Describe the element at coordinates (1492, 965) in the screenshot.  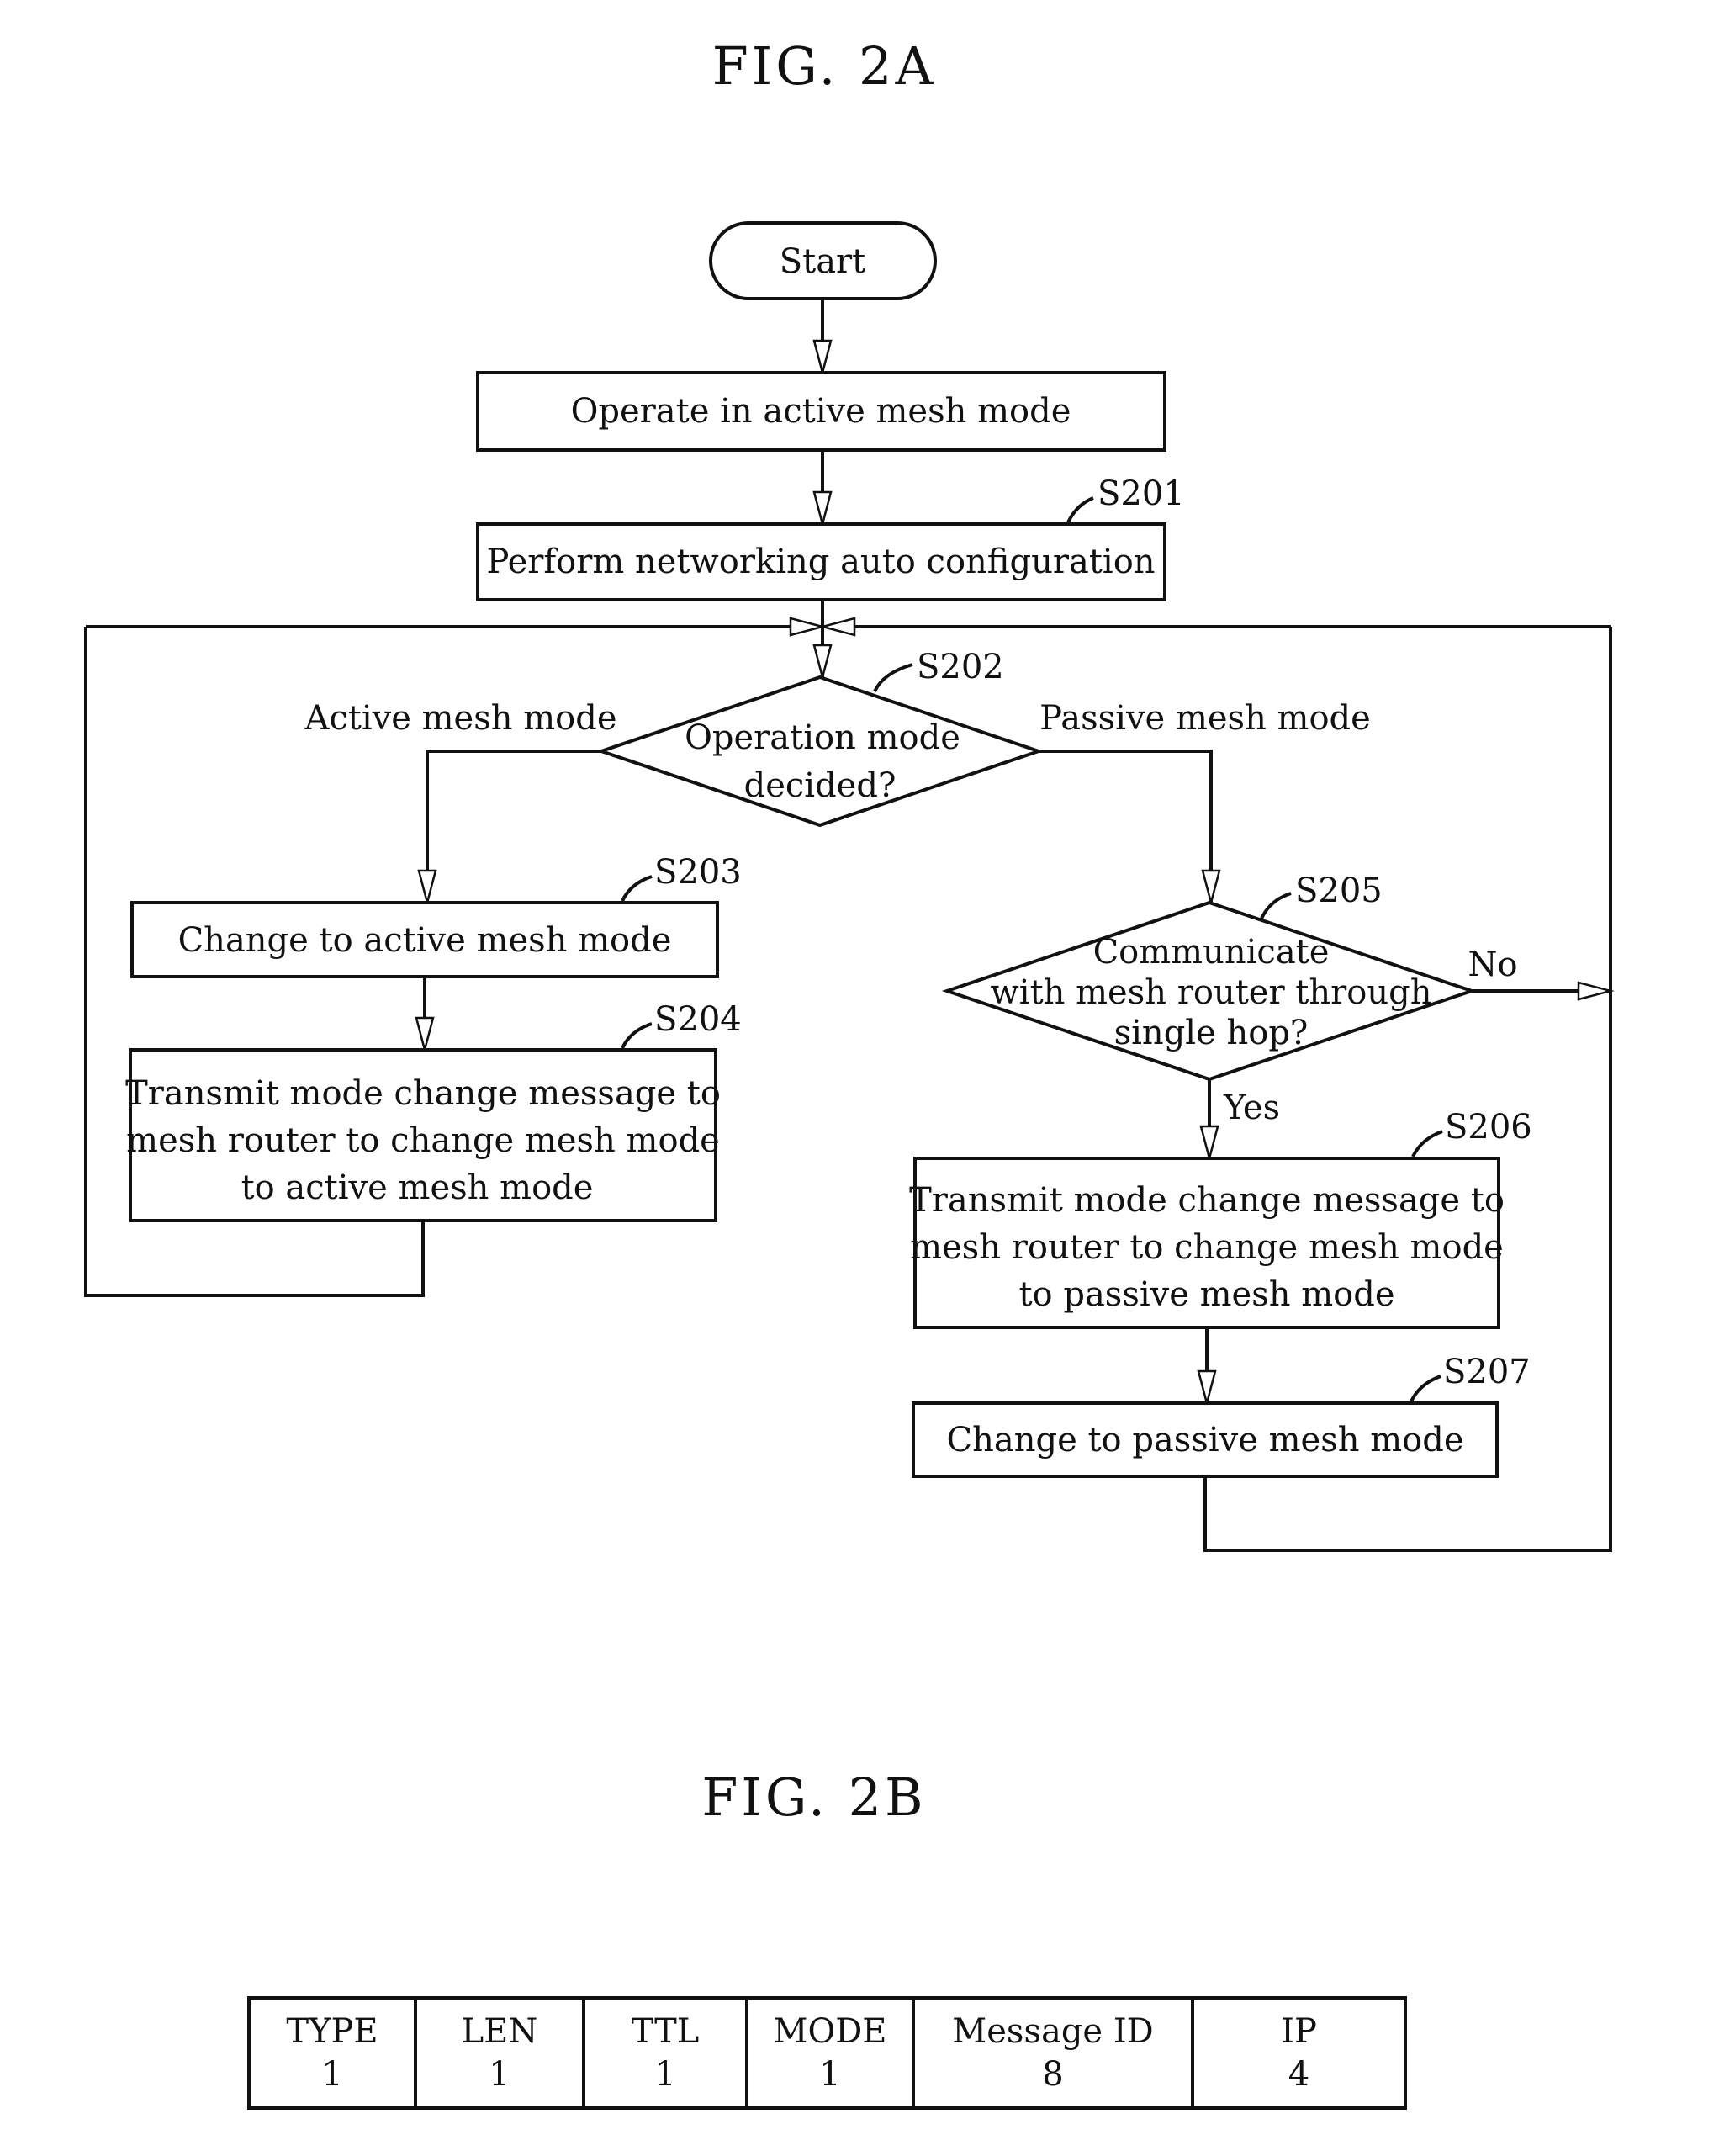
I see `branch-no-label: No` at that location.